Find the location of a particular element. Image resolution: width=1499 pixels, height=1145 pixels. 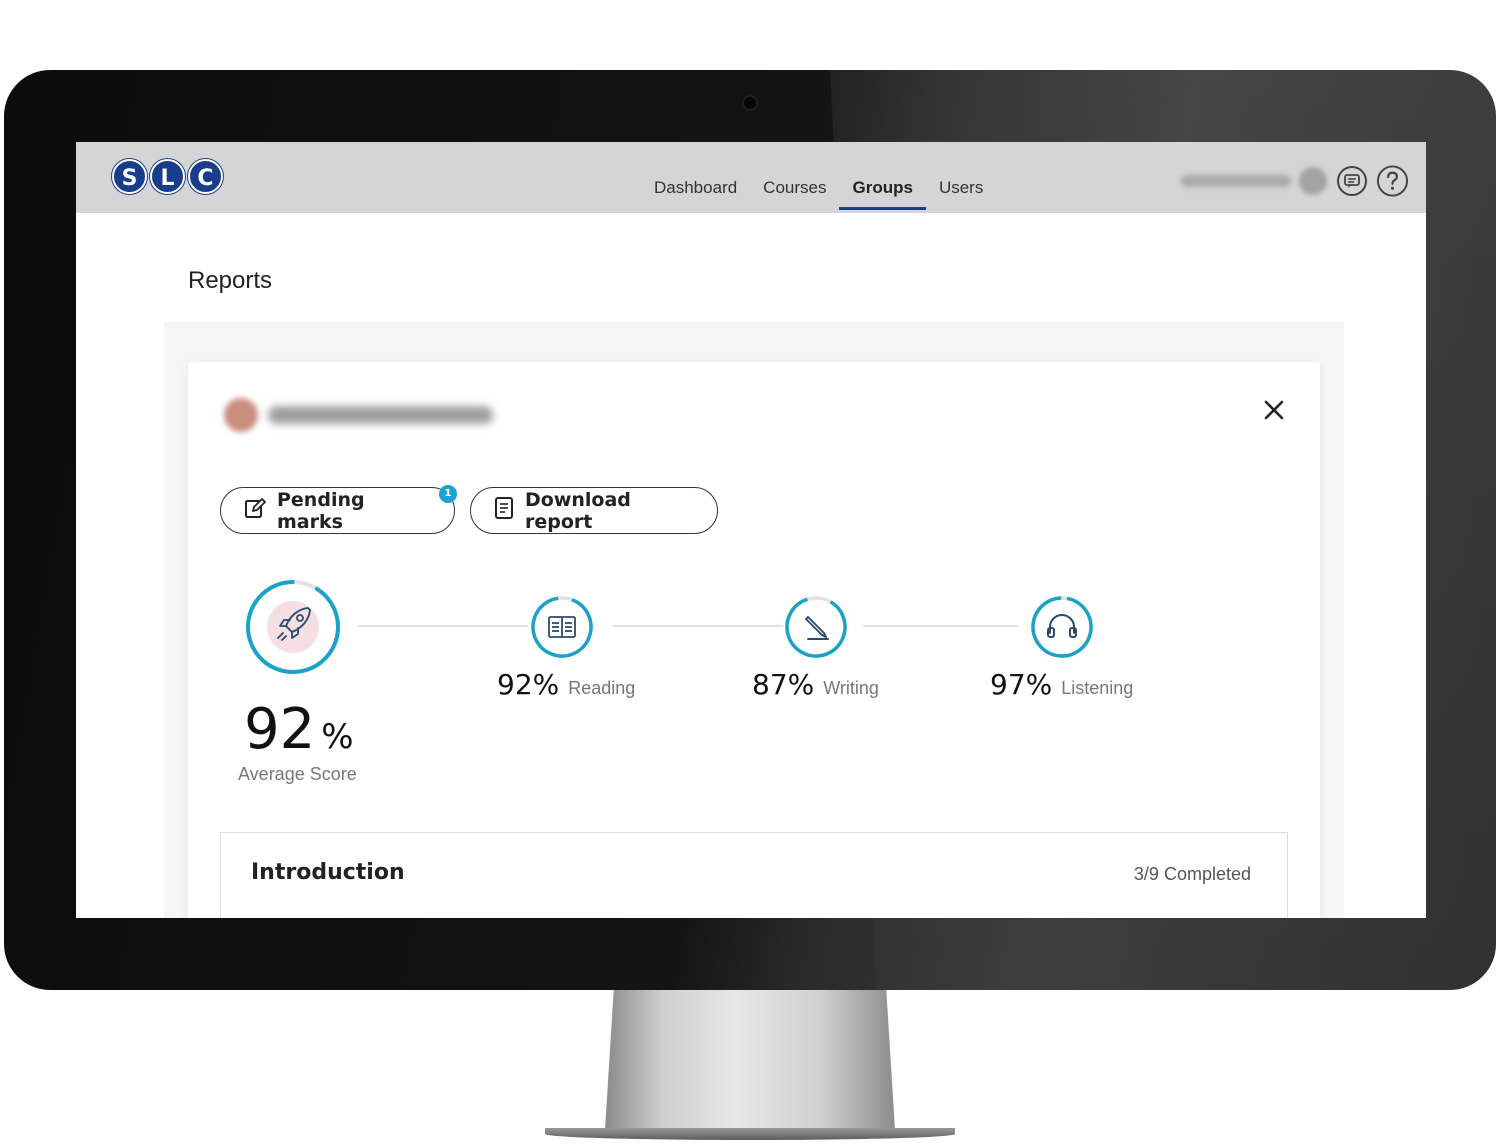

writing-score: 87% Writing is located at coordinates (815, 684).